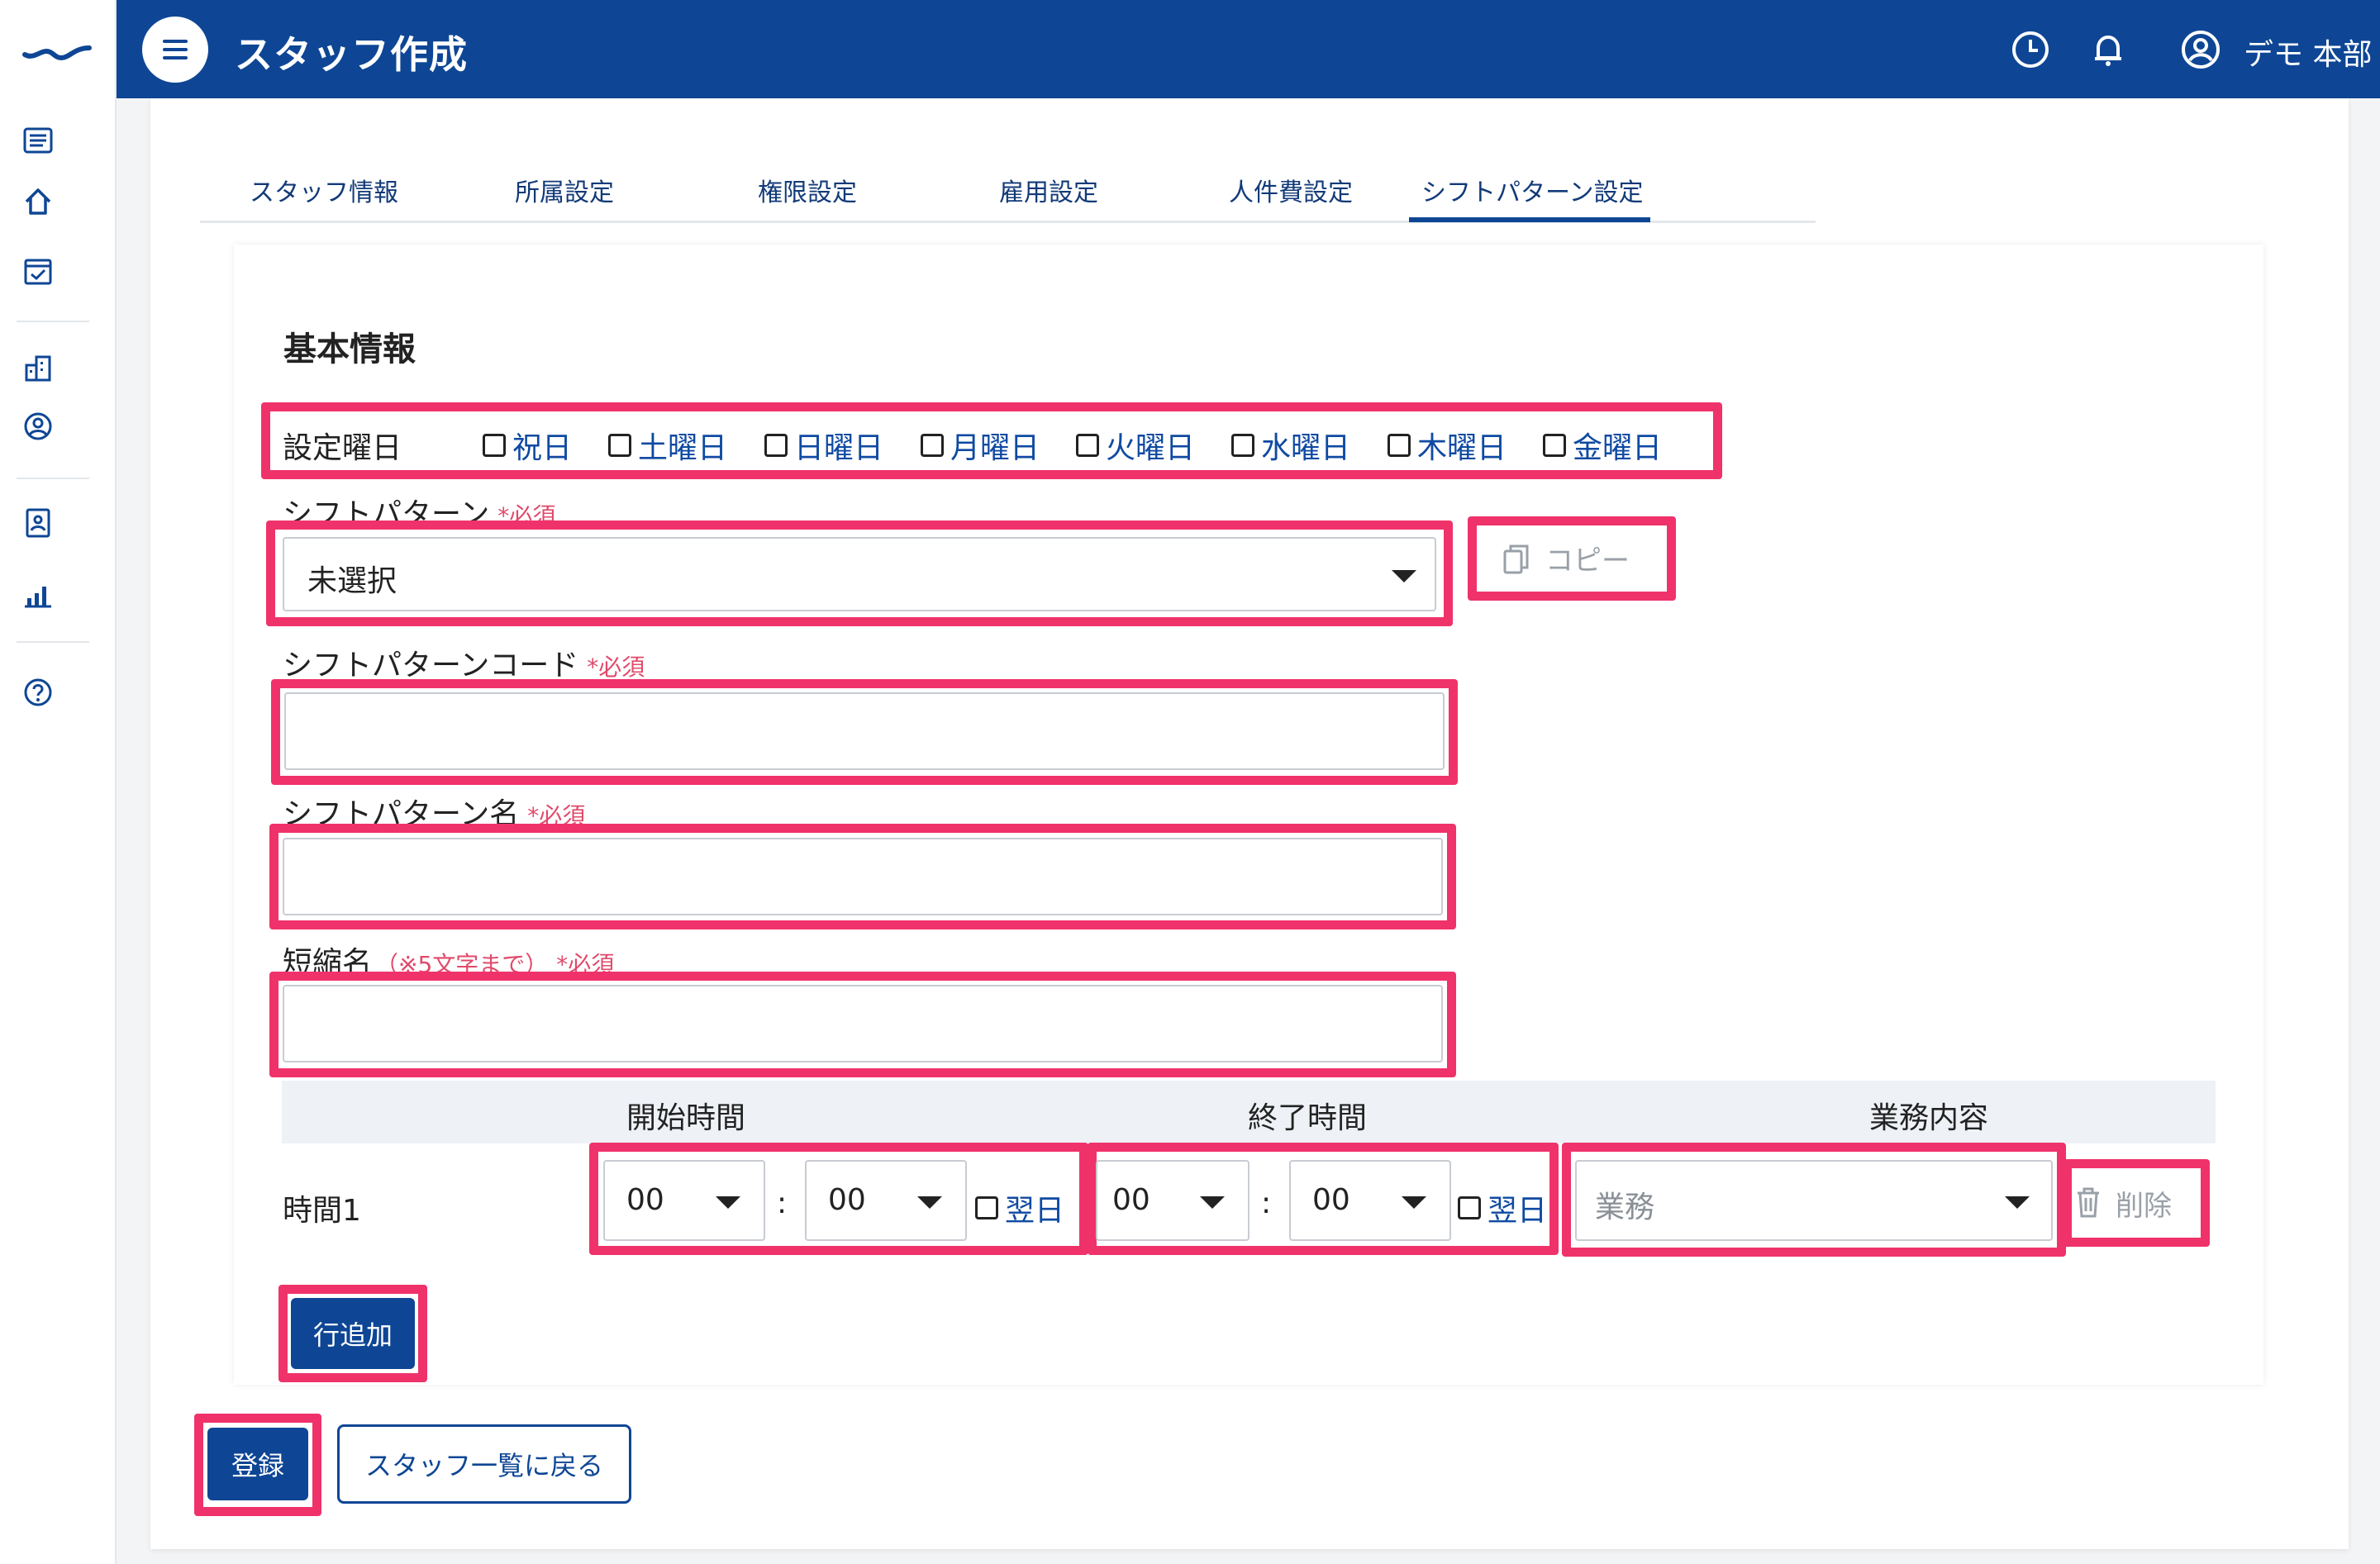 Image resolution: width=2380 pixels, height=1564 pixels. What do you see at coordinates (38, 522) in the screenshot?
I see `id-badge-icon` at bounding box center [38, 522].